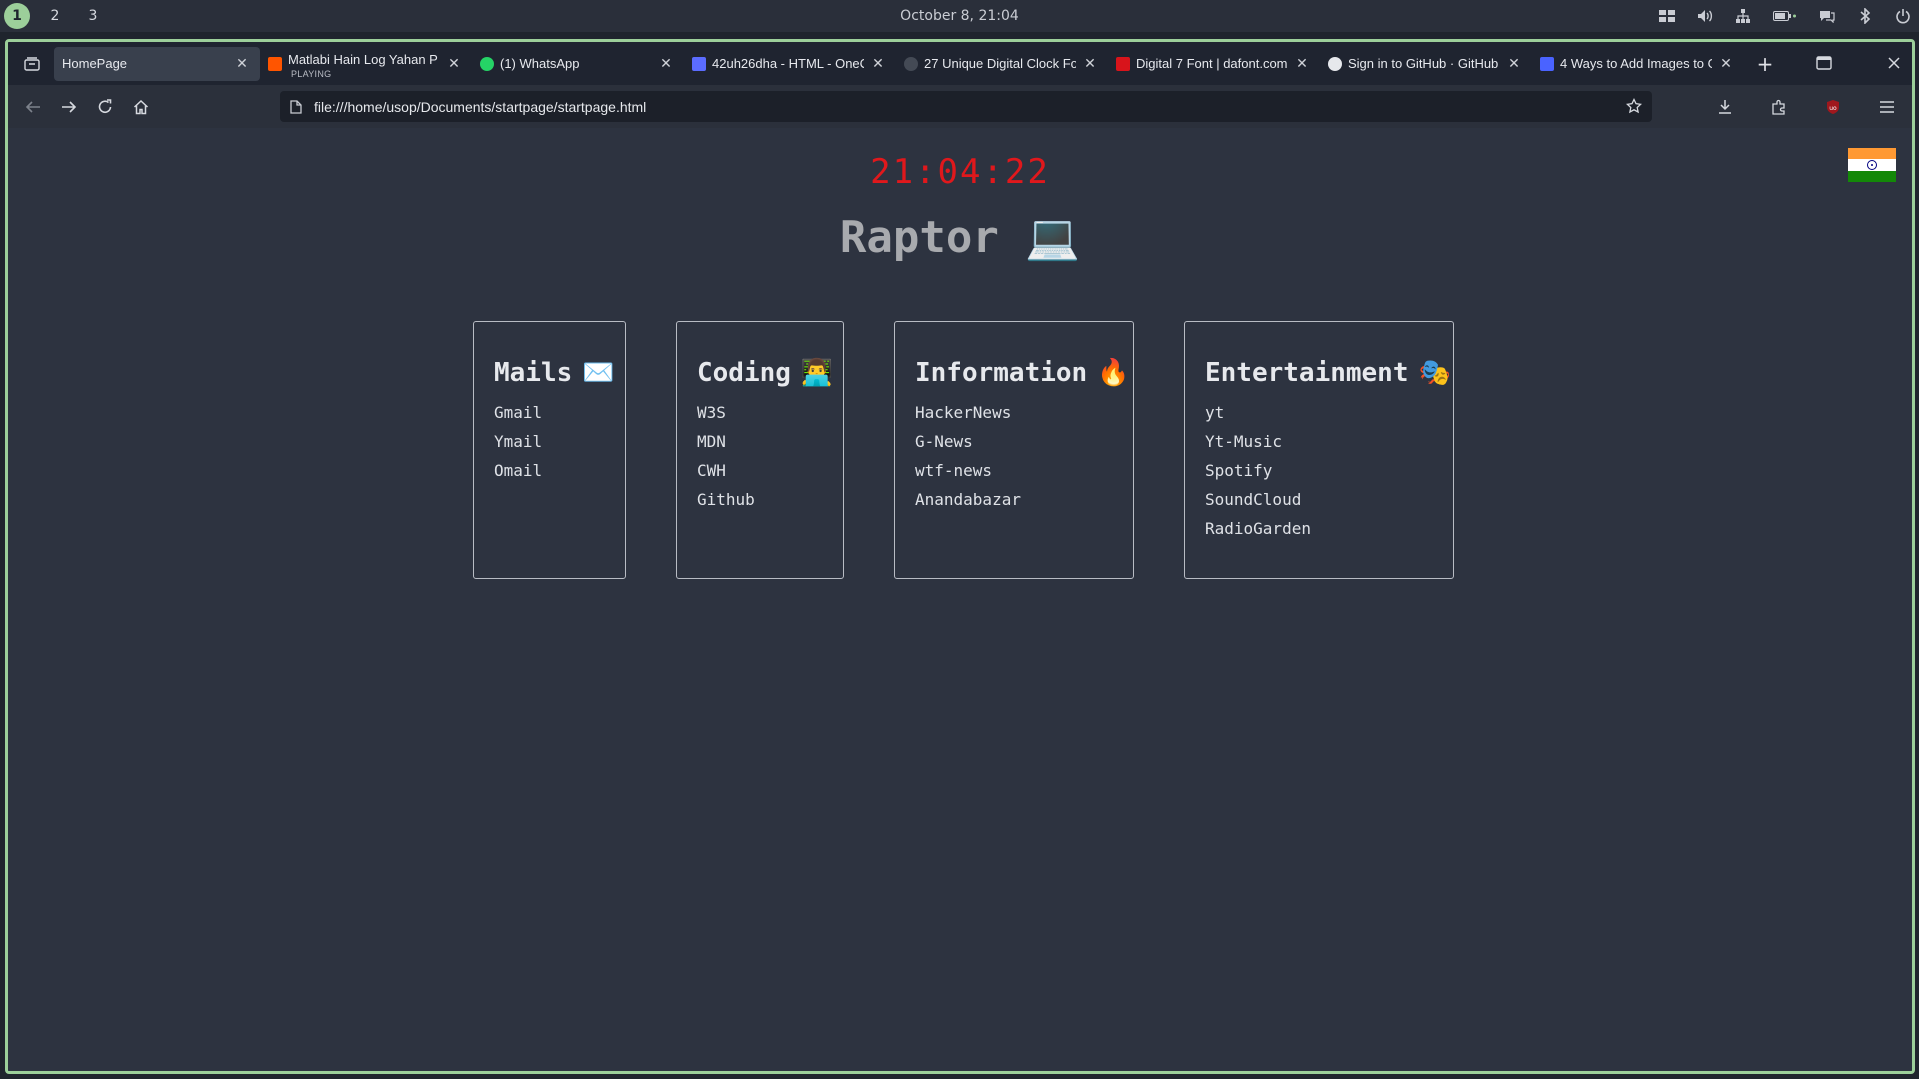 This screenshot has height=1079, width=1919. I want to click on link-wtf-news: wtf-news, so click(1014, 470).